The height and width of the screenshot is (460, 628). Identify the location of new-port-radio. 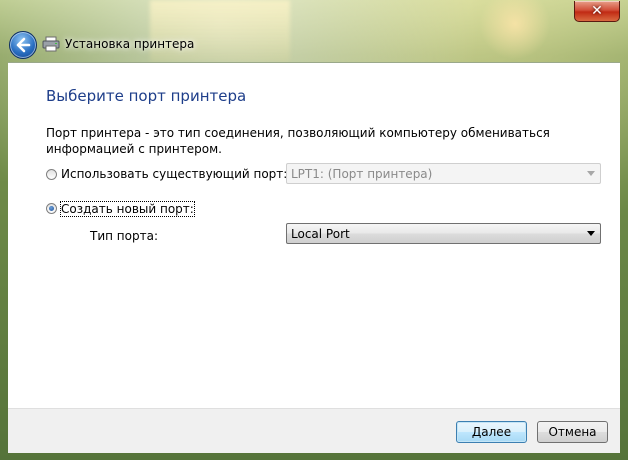
(51, 208).